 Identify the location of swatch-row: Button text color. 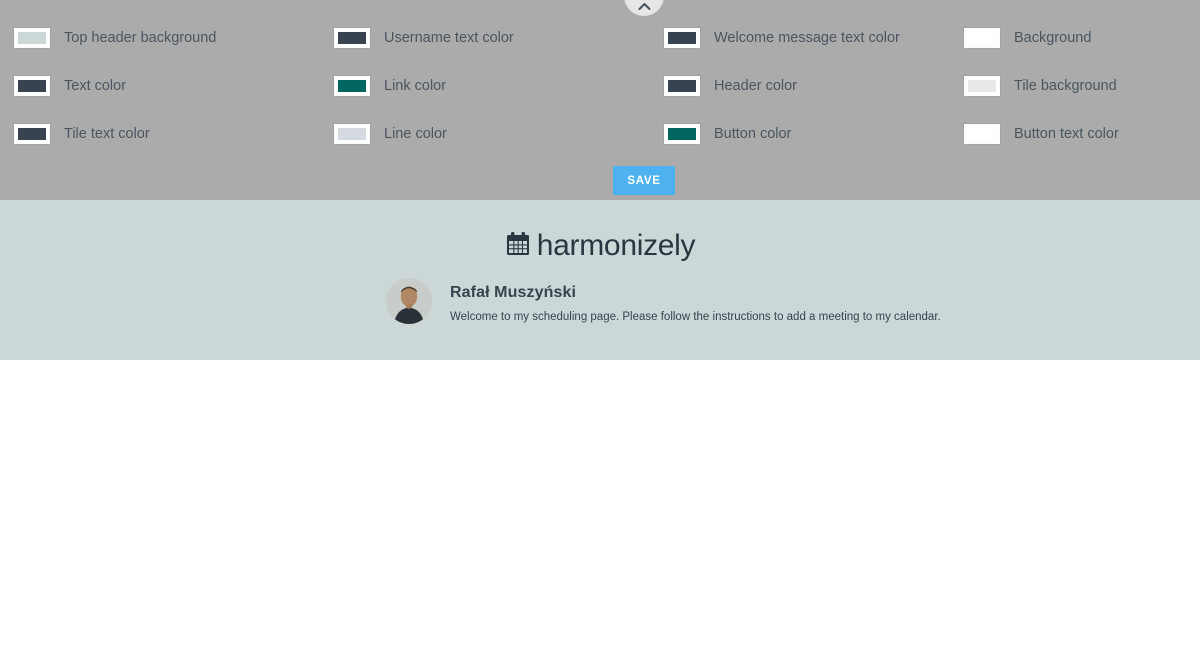
(1082, 134).